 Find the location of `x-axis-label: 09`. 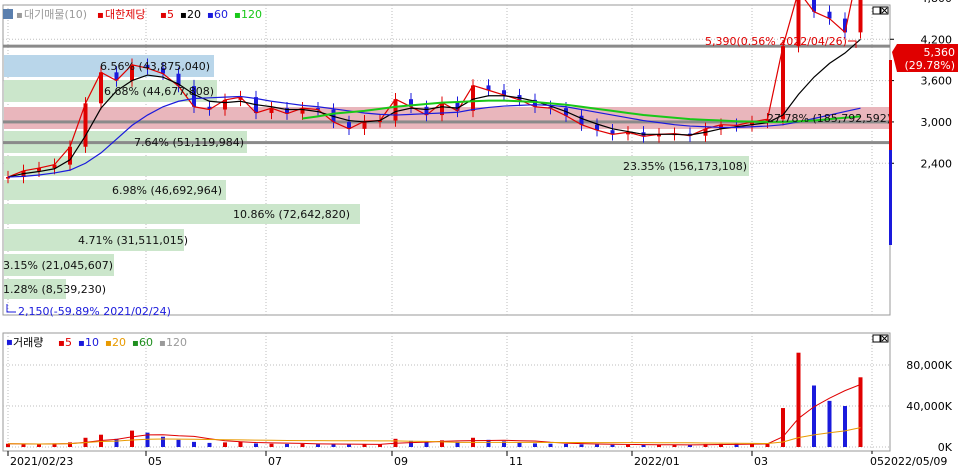

x-axis-label: 09 is located at coordinates (401, 461).